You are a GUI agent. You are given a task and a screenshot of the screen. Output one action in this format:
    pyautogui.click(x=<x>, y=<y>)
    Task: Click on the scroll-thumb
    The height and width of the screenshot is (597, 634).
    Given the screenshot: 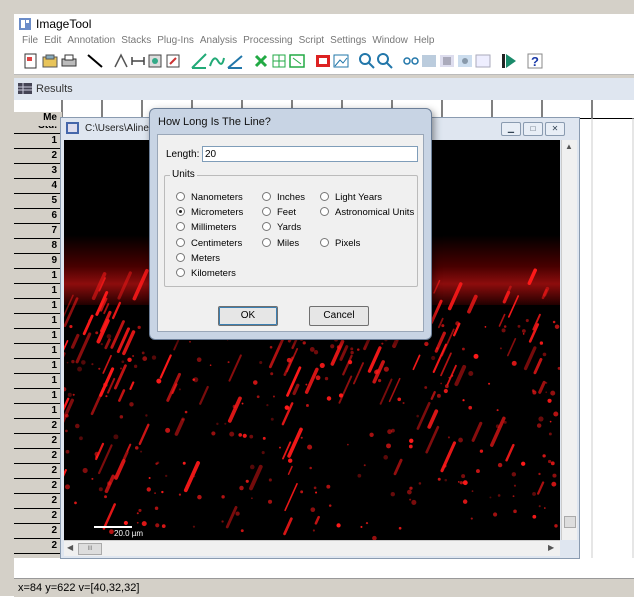 What is the action you would take?
    pyautogui.click(x=570, y=522)
    